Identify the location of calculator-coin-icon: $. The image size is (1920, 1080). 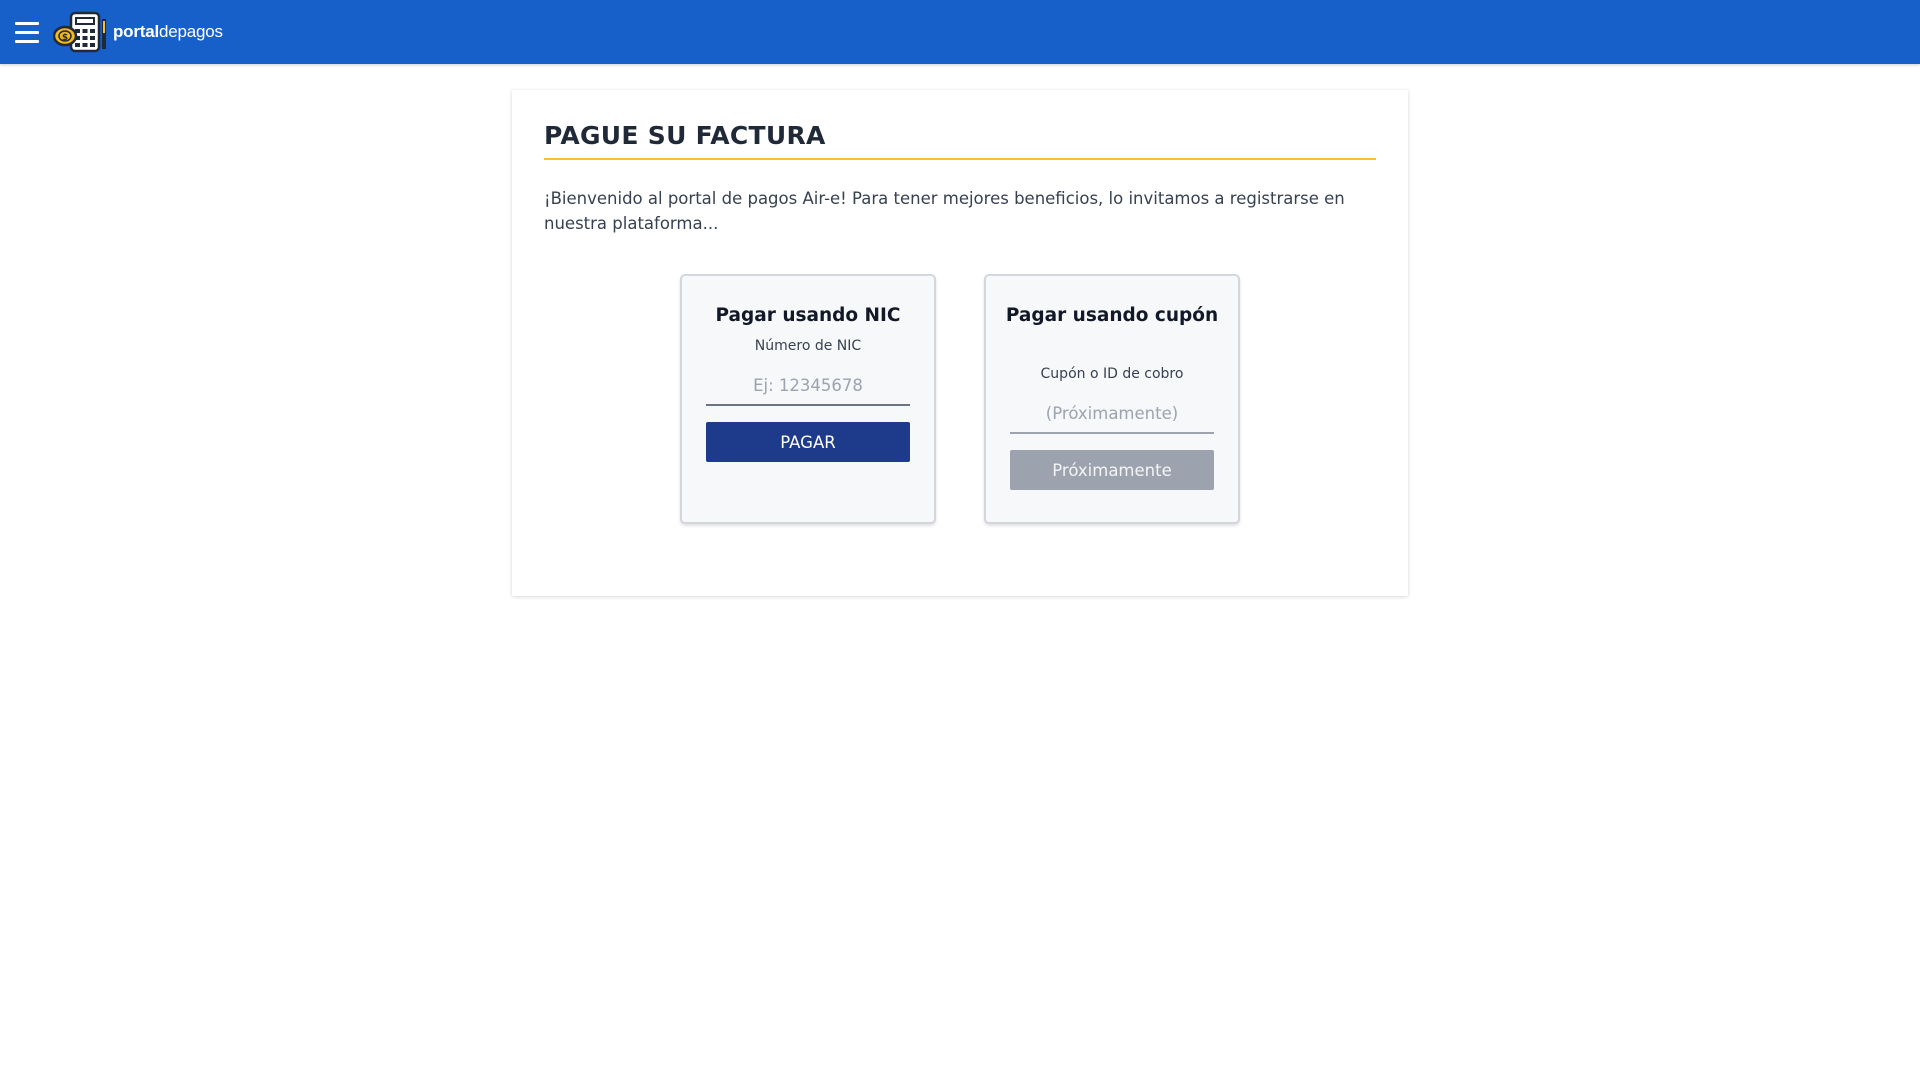
(79, 32).